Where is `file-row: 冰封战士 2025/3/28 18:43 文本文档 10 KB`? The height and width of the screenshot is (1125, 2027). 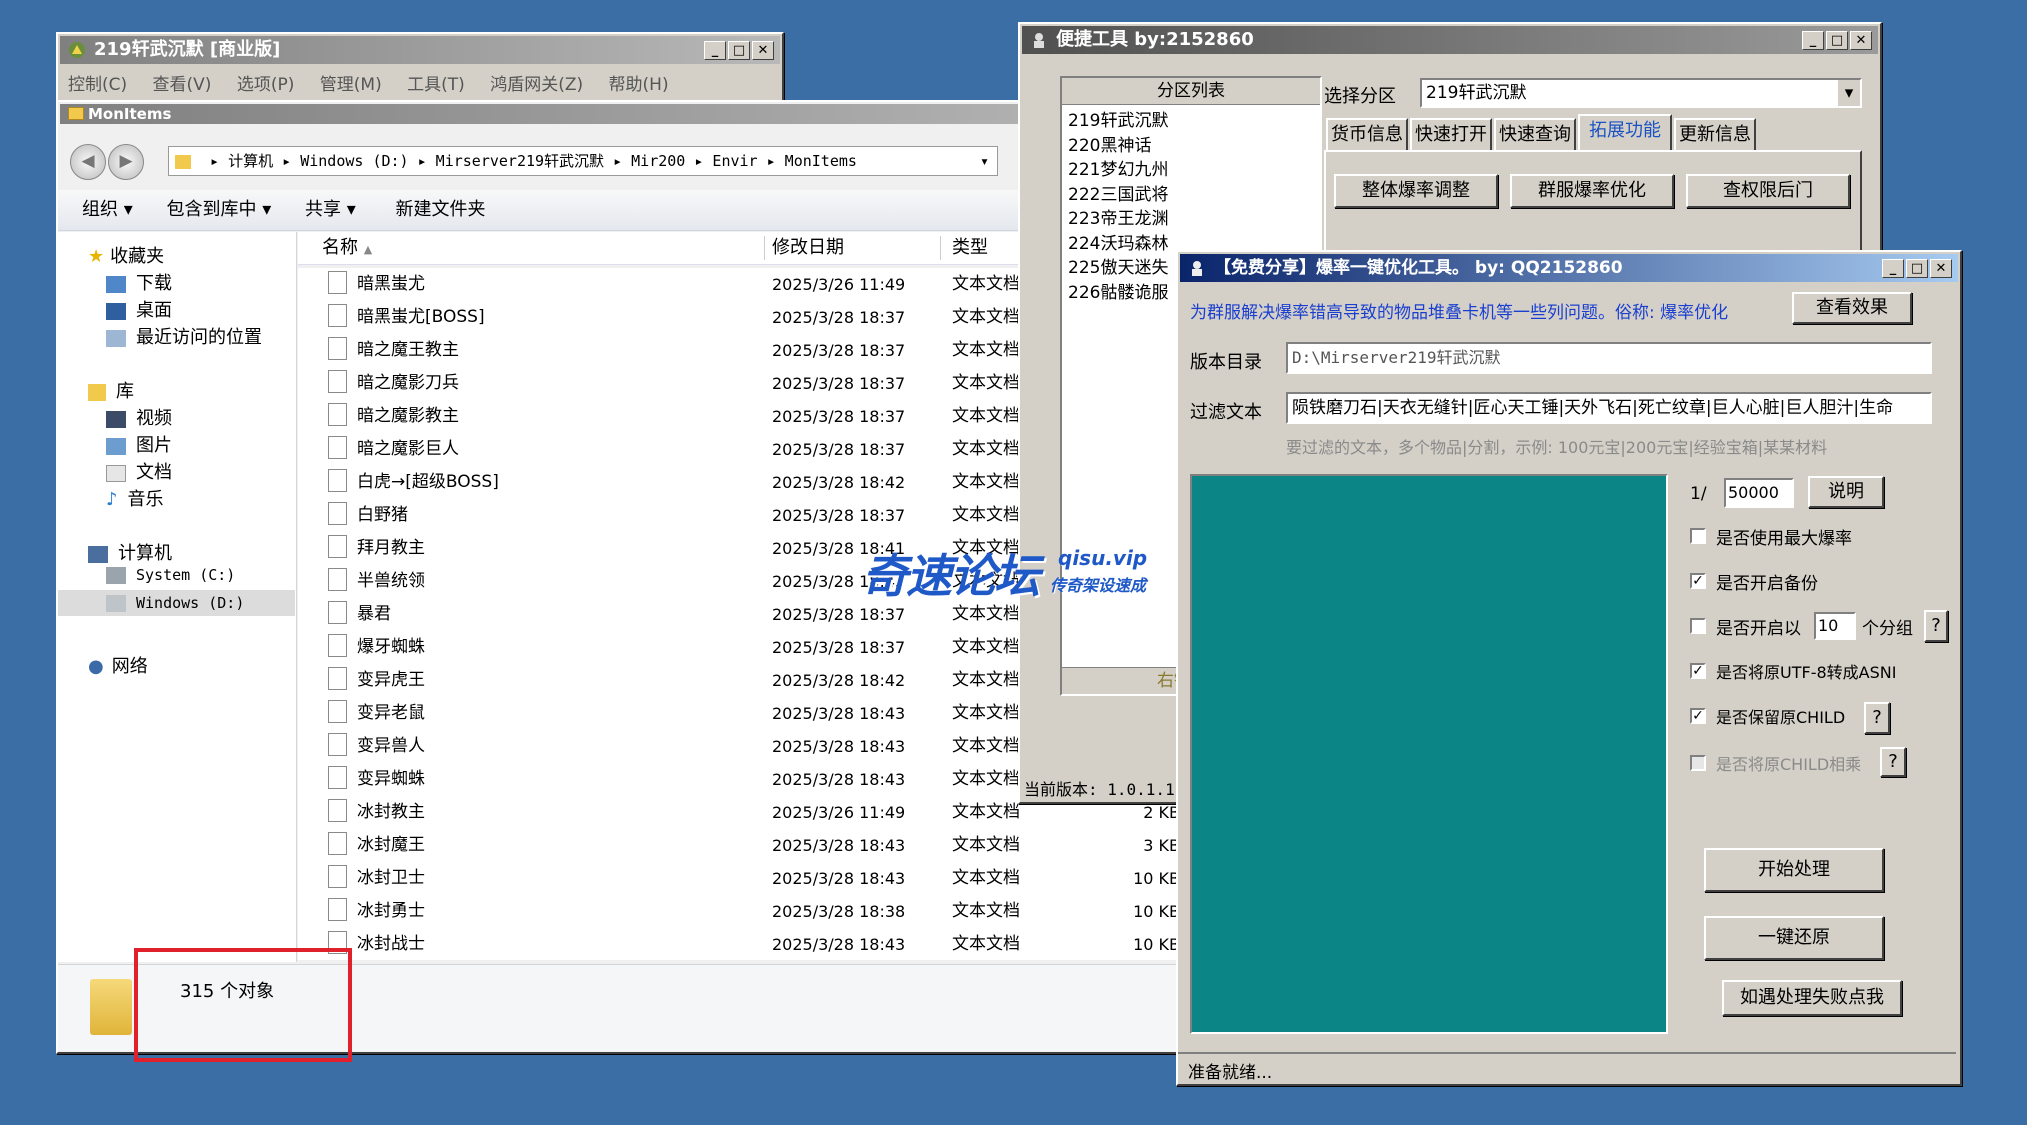
file-row: 冰封战士 2025/3/28 18:43 文本文档 10 KB is located at coordinates (743, 944).